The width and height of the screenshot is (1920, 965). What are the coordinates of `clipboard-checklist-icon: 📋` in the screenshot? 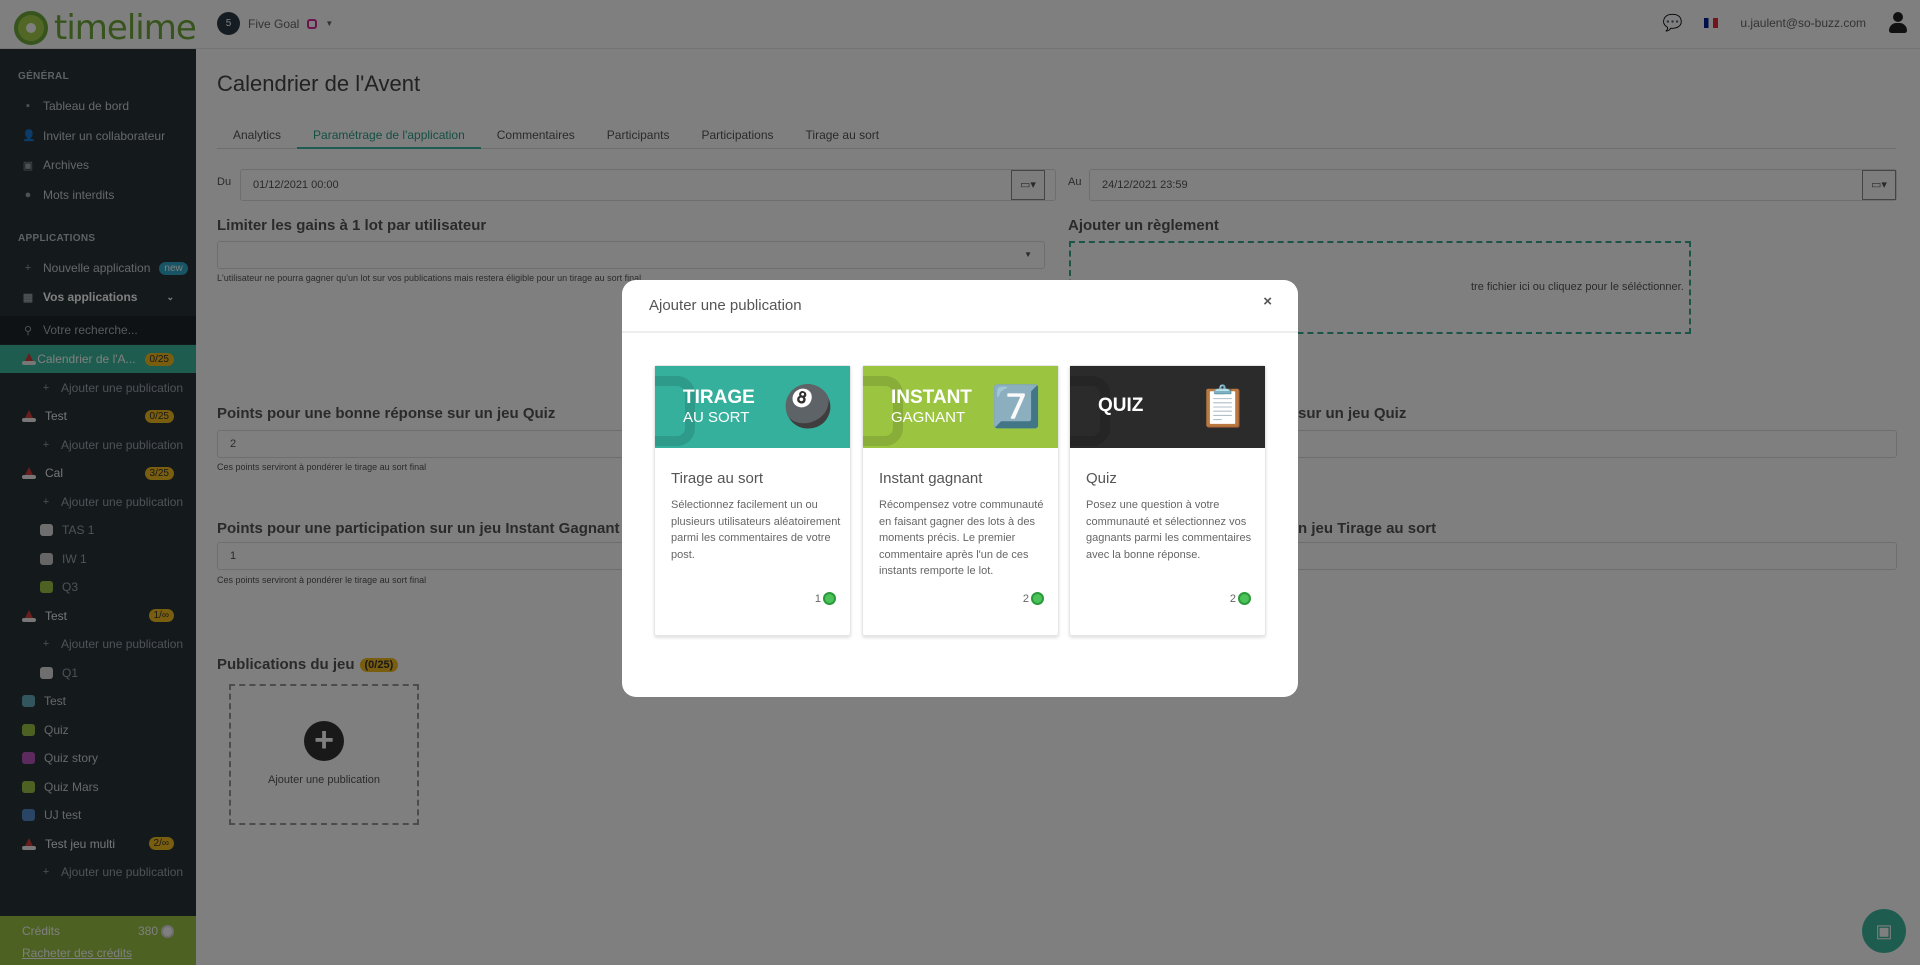 It's located at (1223, 407).